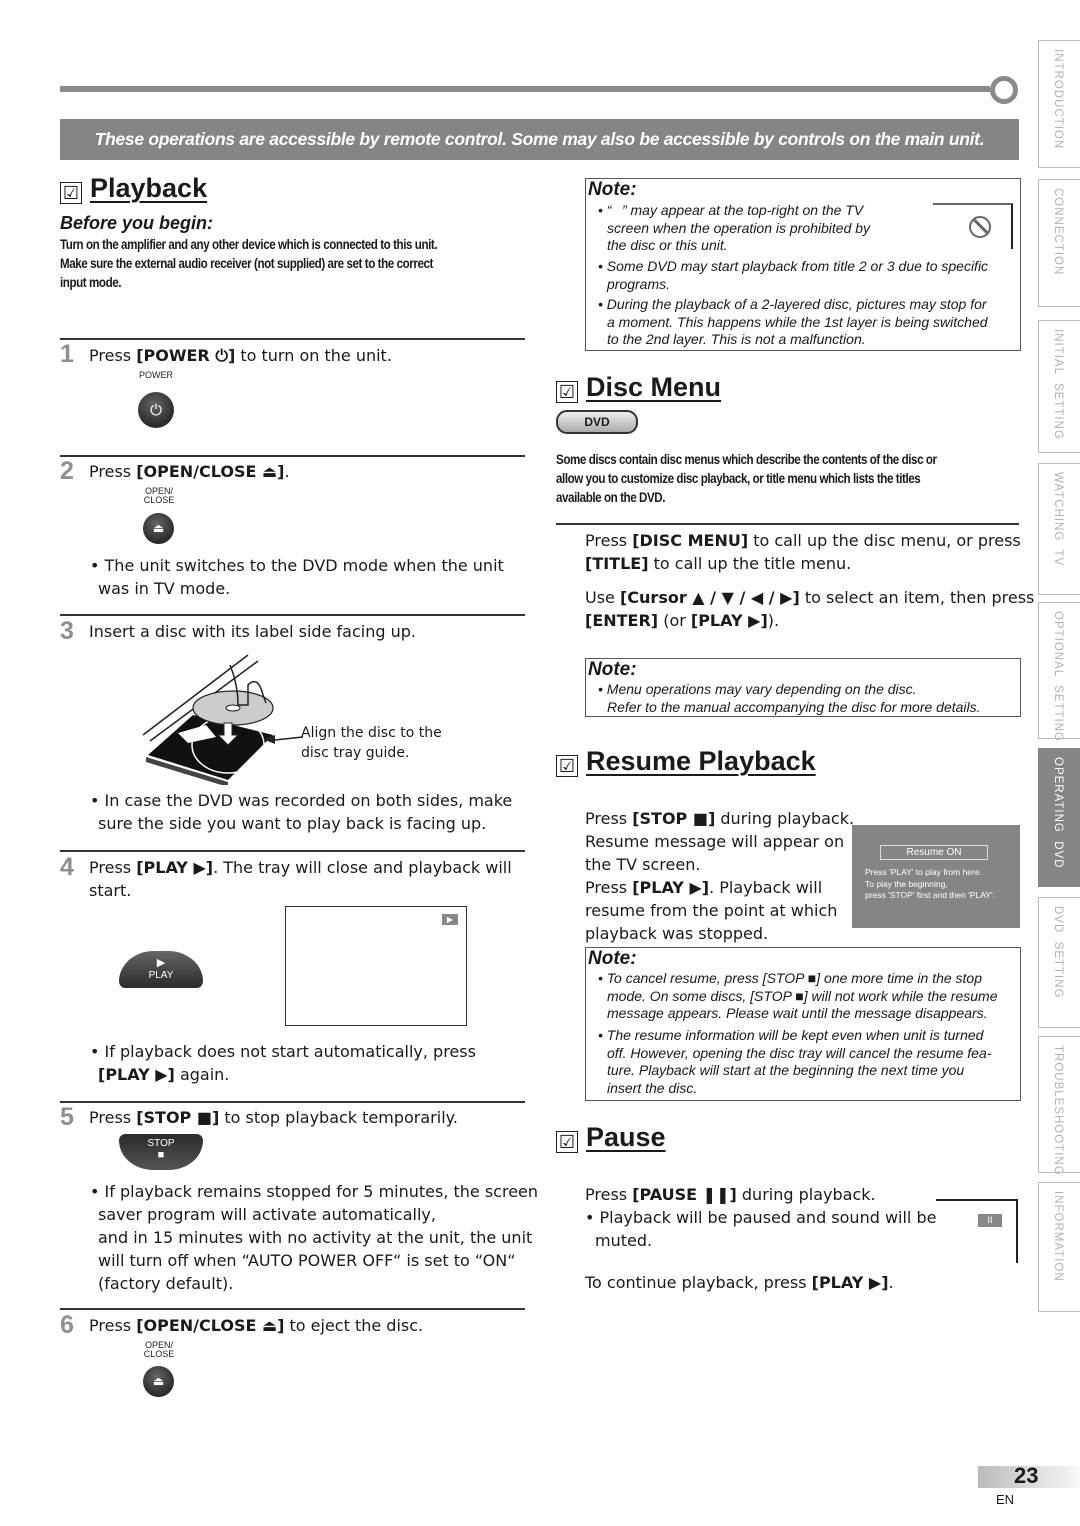 This screenshot has width=1080, height=1526. What do you see at coordinates (155, 375) in the screenshot?
I see `power-button-label: POWER` at bounding box center [155, 375].